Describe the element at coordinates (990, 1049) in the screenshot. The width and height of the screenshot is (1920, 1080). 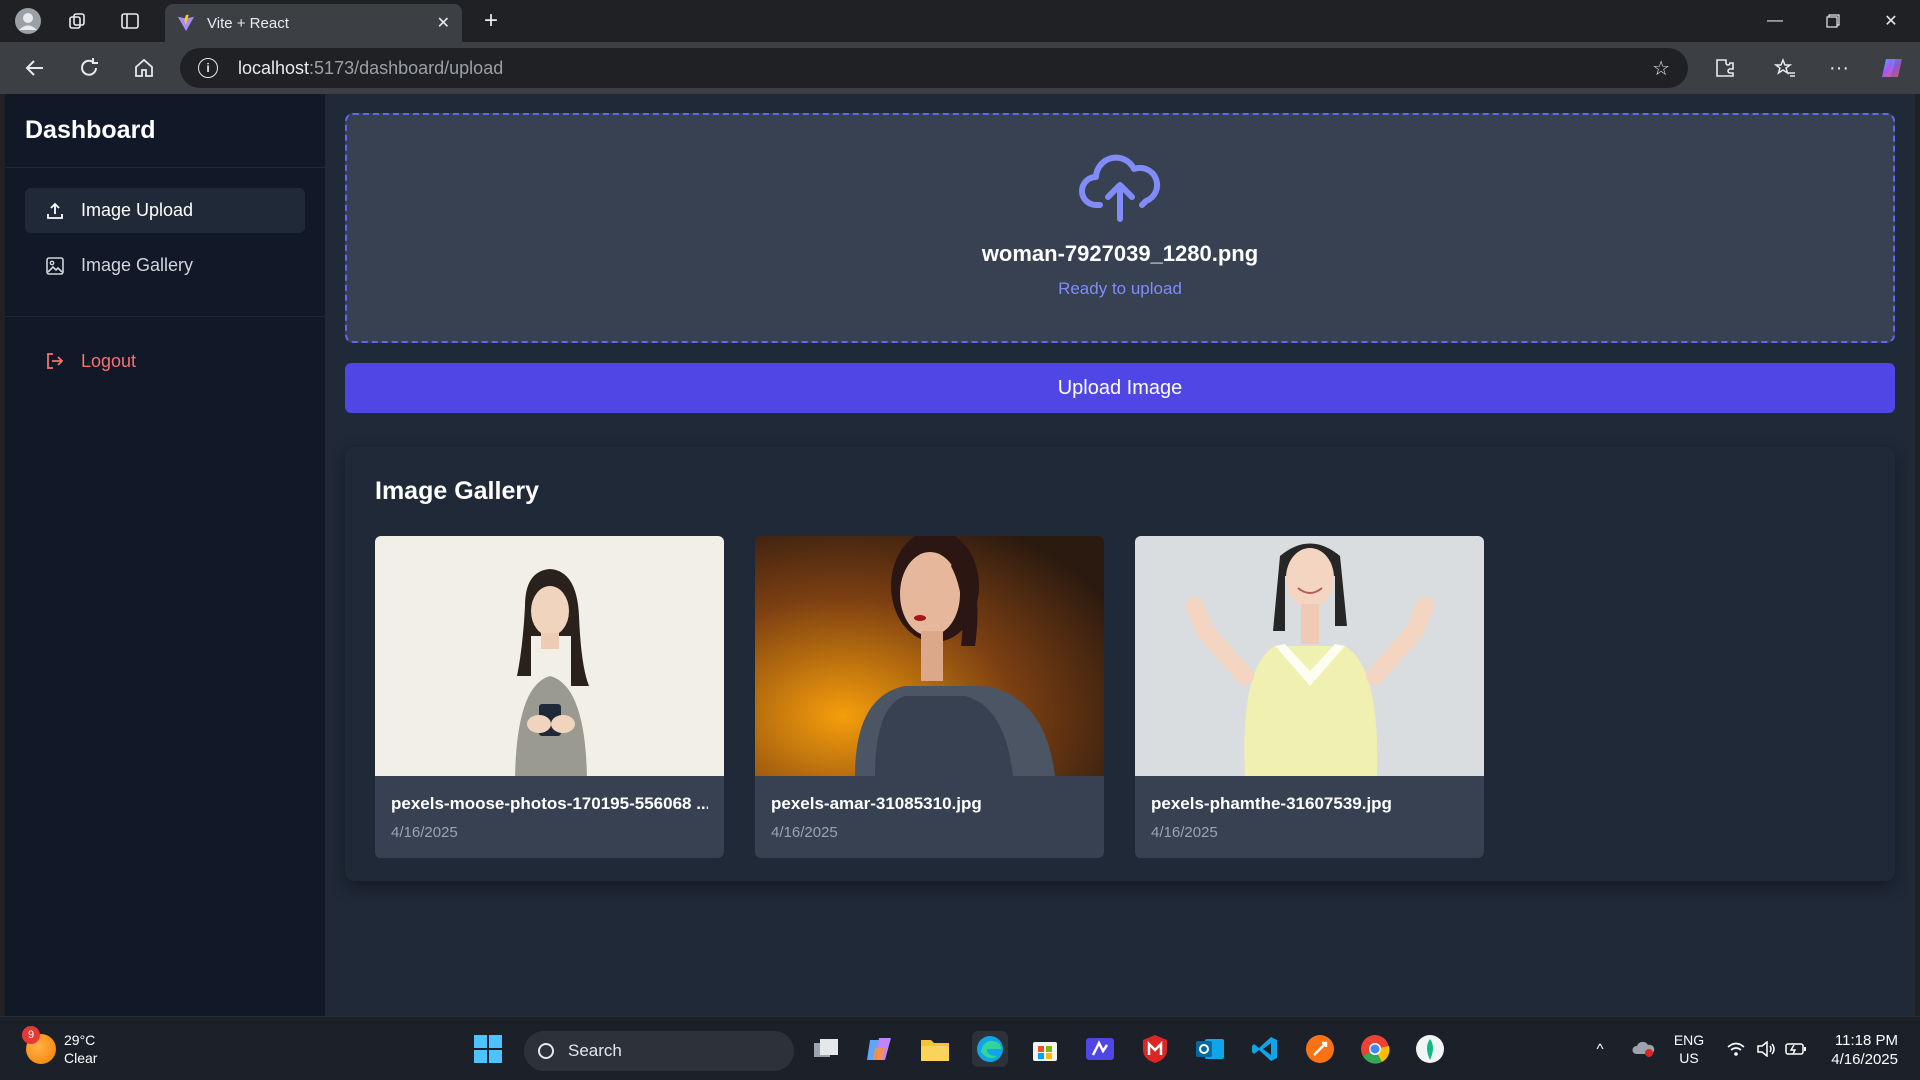
I see `edge-browser-icon` at that location.